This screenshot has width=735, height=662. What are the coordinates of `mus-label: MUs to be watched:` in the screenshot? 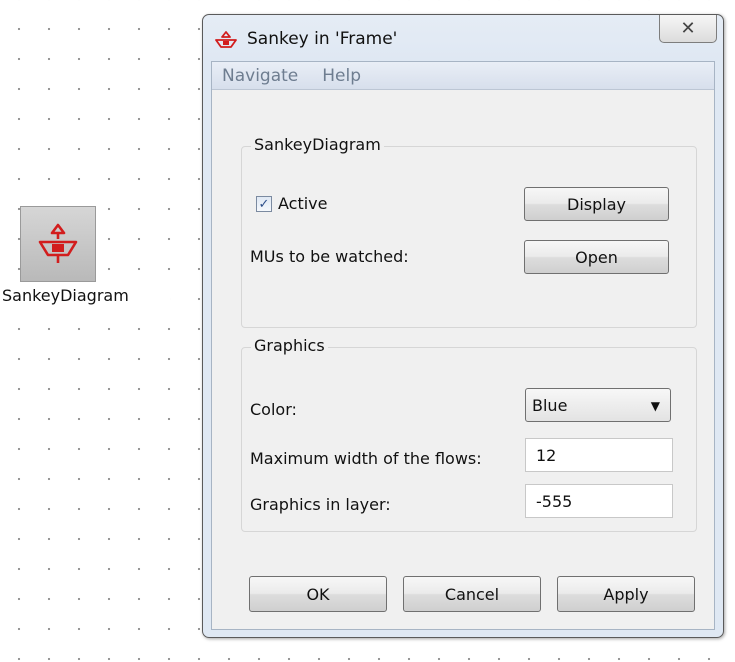 It's located at (329, 256).